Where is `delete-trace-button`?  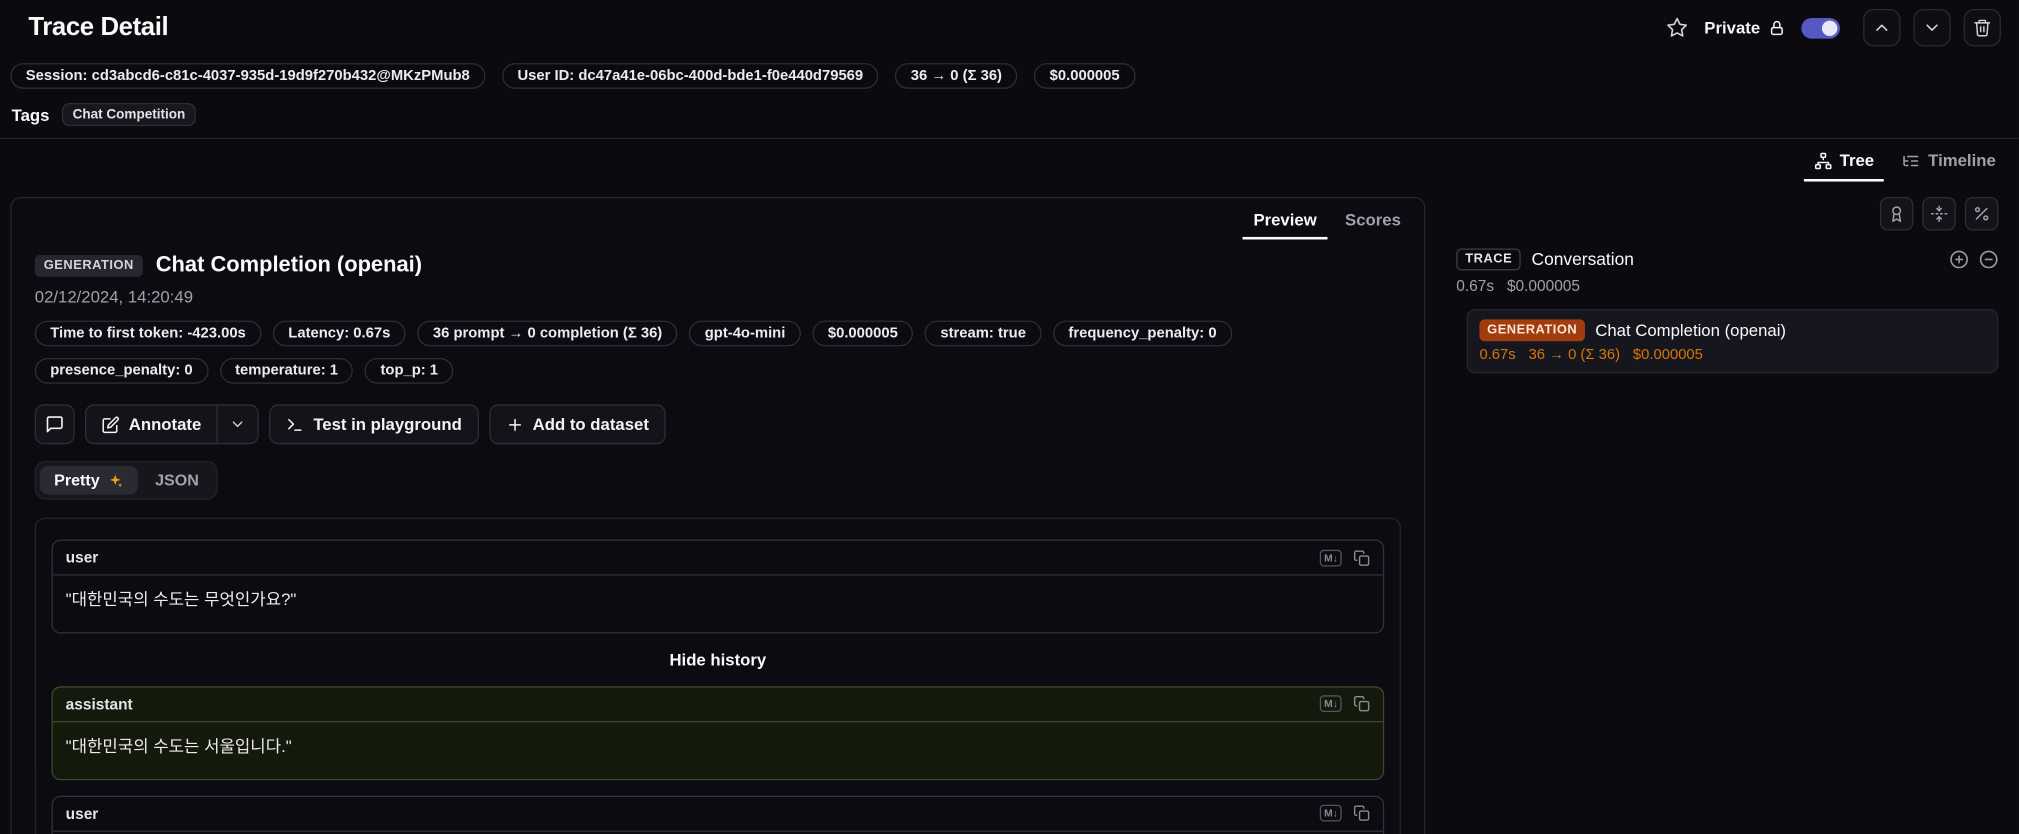 delete-trace-button is located at coordinates (1982, 28).